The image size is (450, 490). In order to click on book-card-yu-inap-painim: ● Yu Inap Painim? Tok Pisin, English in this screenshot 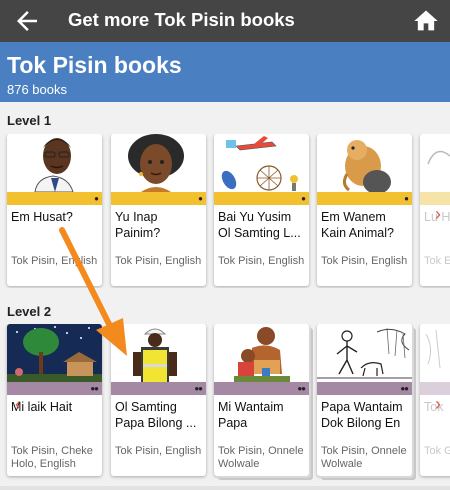, I will do `click(158, 210)`.